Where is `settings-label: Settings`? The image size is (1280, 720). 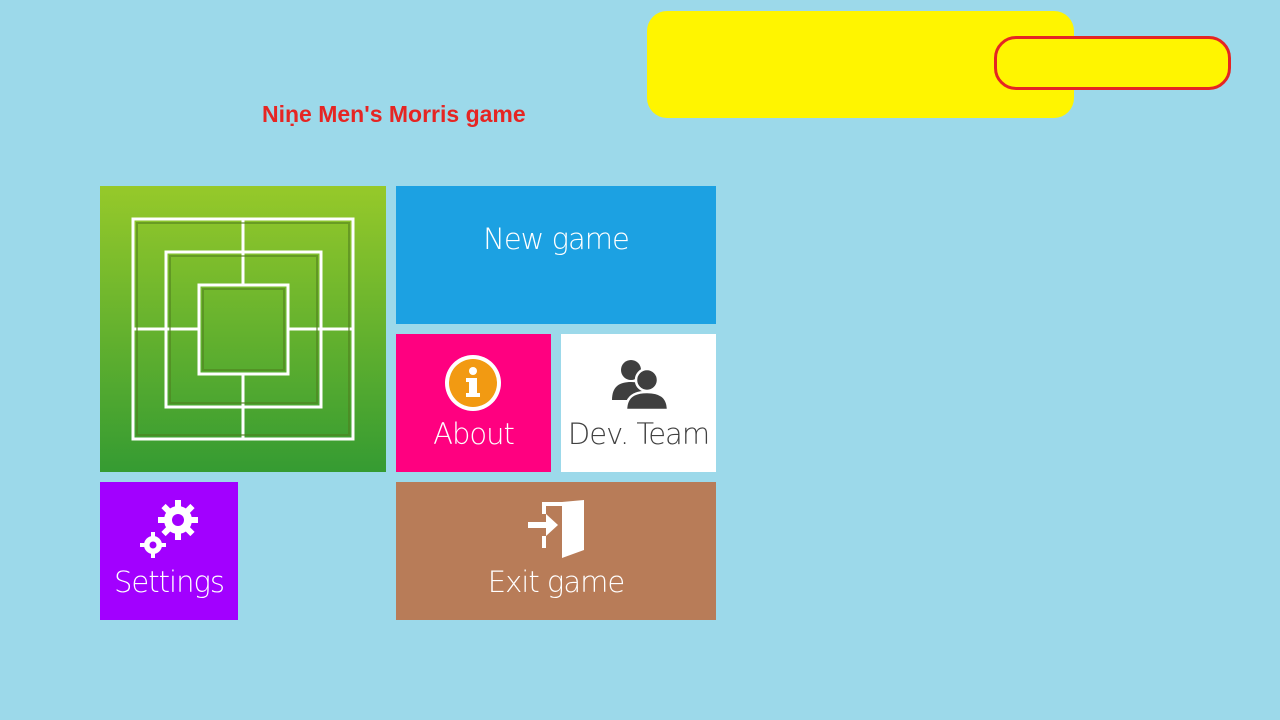
settings-label: Settings is located at coordinates (169, 582).